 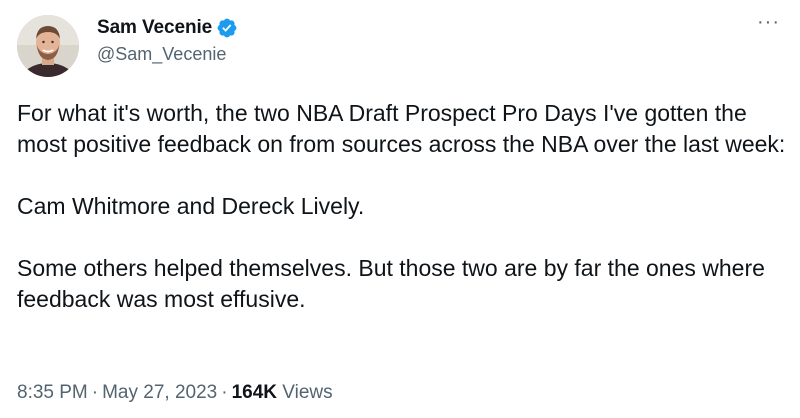 What do you see at coordinates (227, 28) in the screenshot?
I see `verified-badge-icon` at bounding box center [227, 28].